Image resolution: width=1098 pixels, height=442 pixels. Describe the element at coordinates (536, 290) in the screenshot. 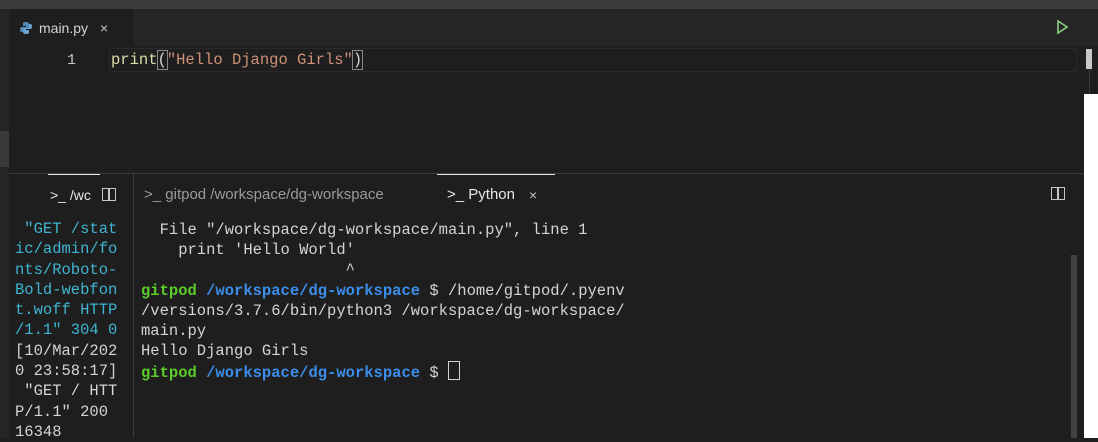

I see `terminal-command: /home/gitpod/.pyenv` at that location.